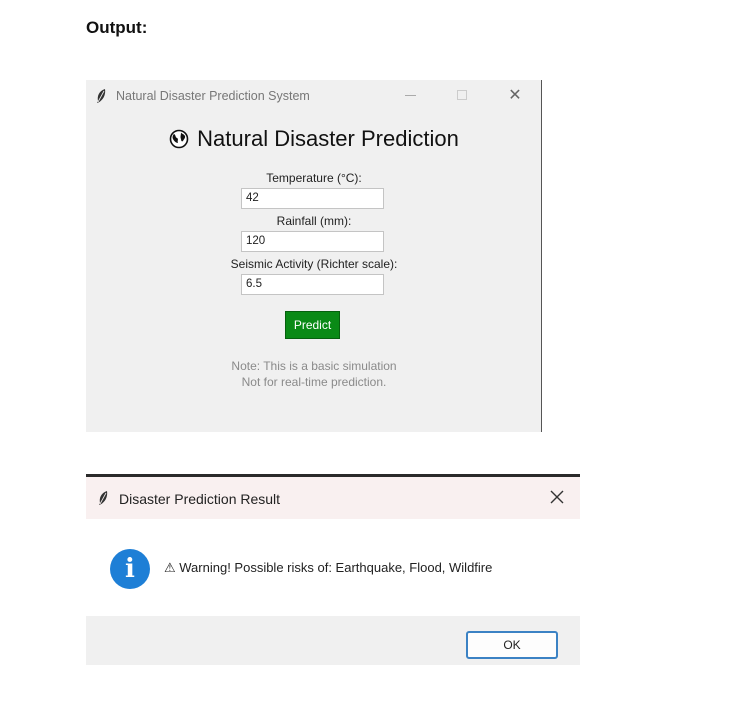  I want to click on app-title: Natural Disaster Prediction, so click(314, 139).